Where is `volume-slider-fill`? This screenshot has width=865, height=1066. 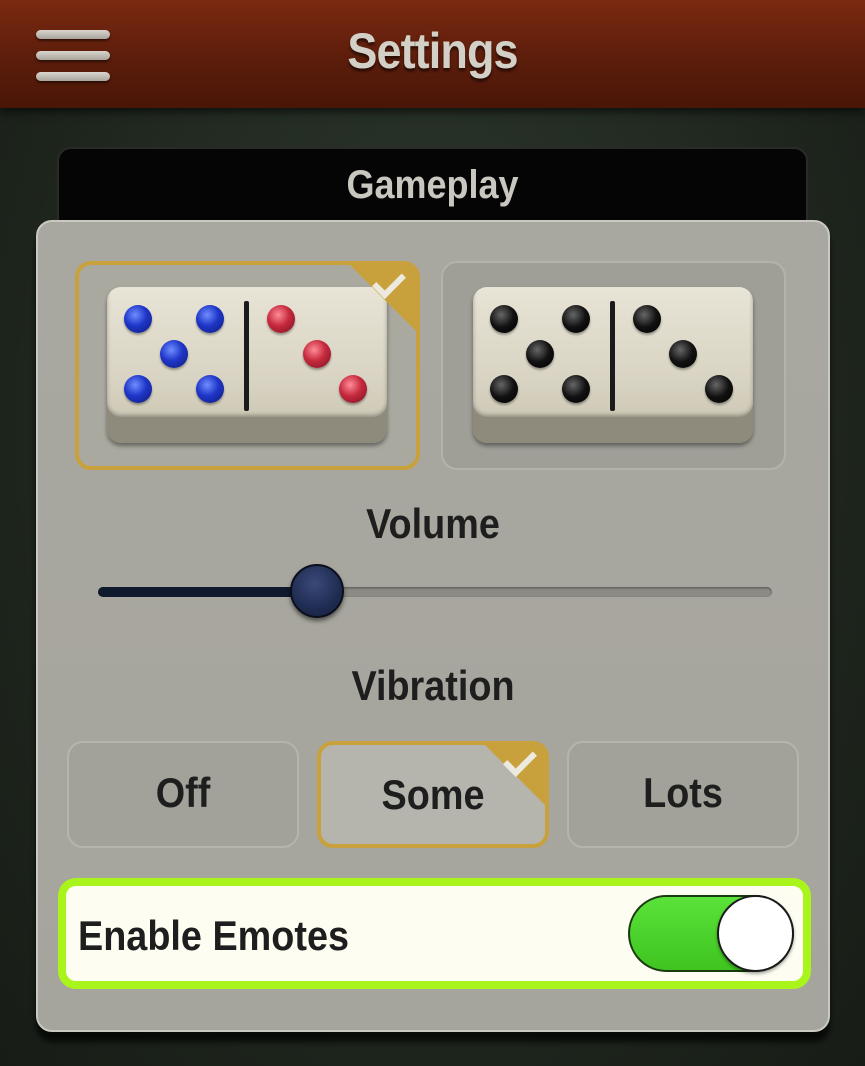
volume-slider-fill is located at coordinates (207, 592).